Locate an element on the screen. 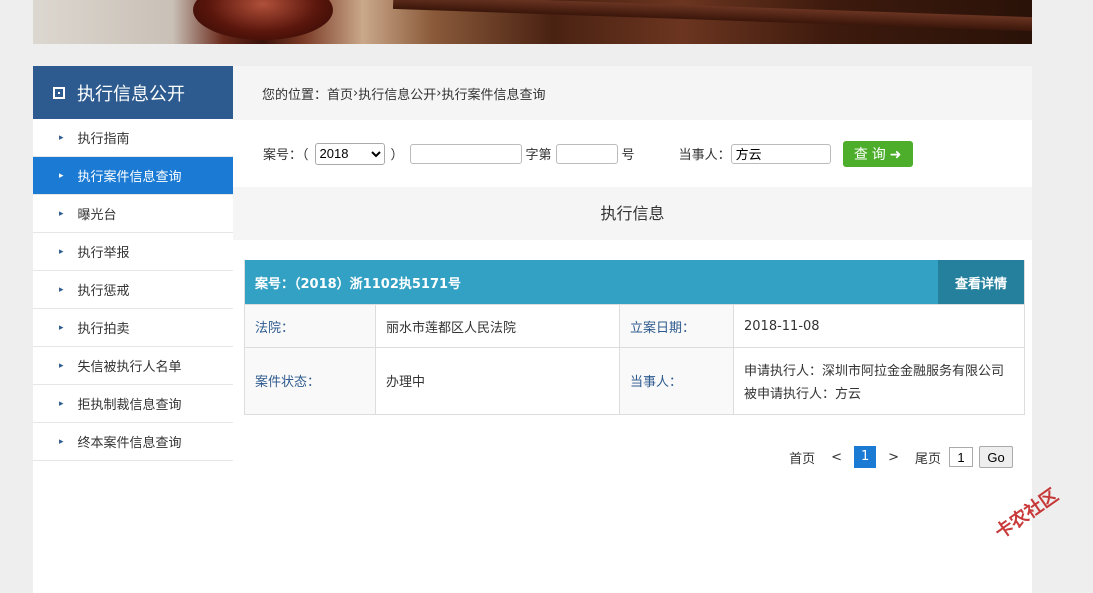 Image resolution: width=1093 pixels, height=593 pixels. close-paren-label: ） is located at coordinates (397, 155).